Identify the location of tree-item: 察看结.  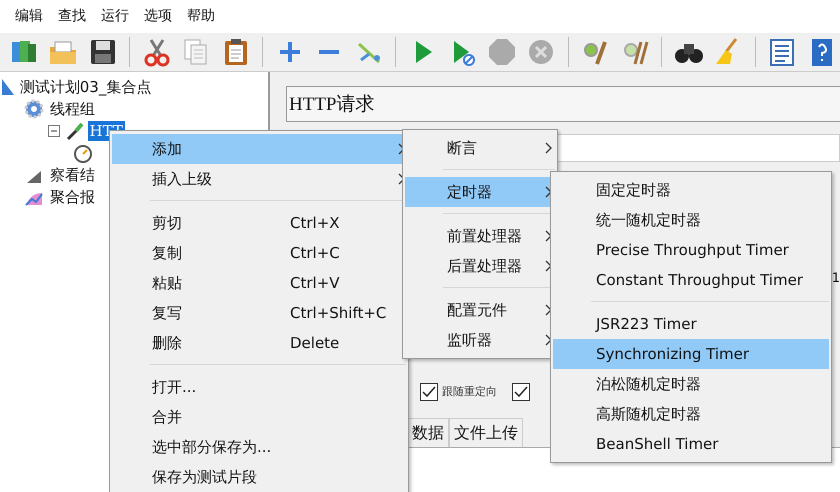
(72, 174).